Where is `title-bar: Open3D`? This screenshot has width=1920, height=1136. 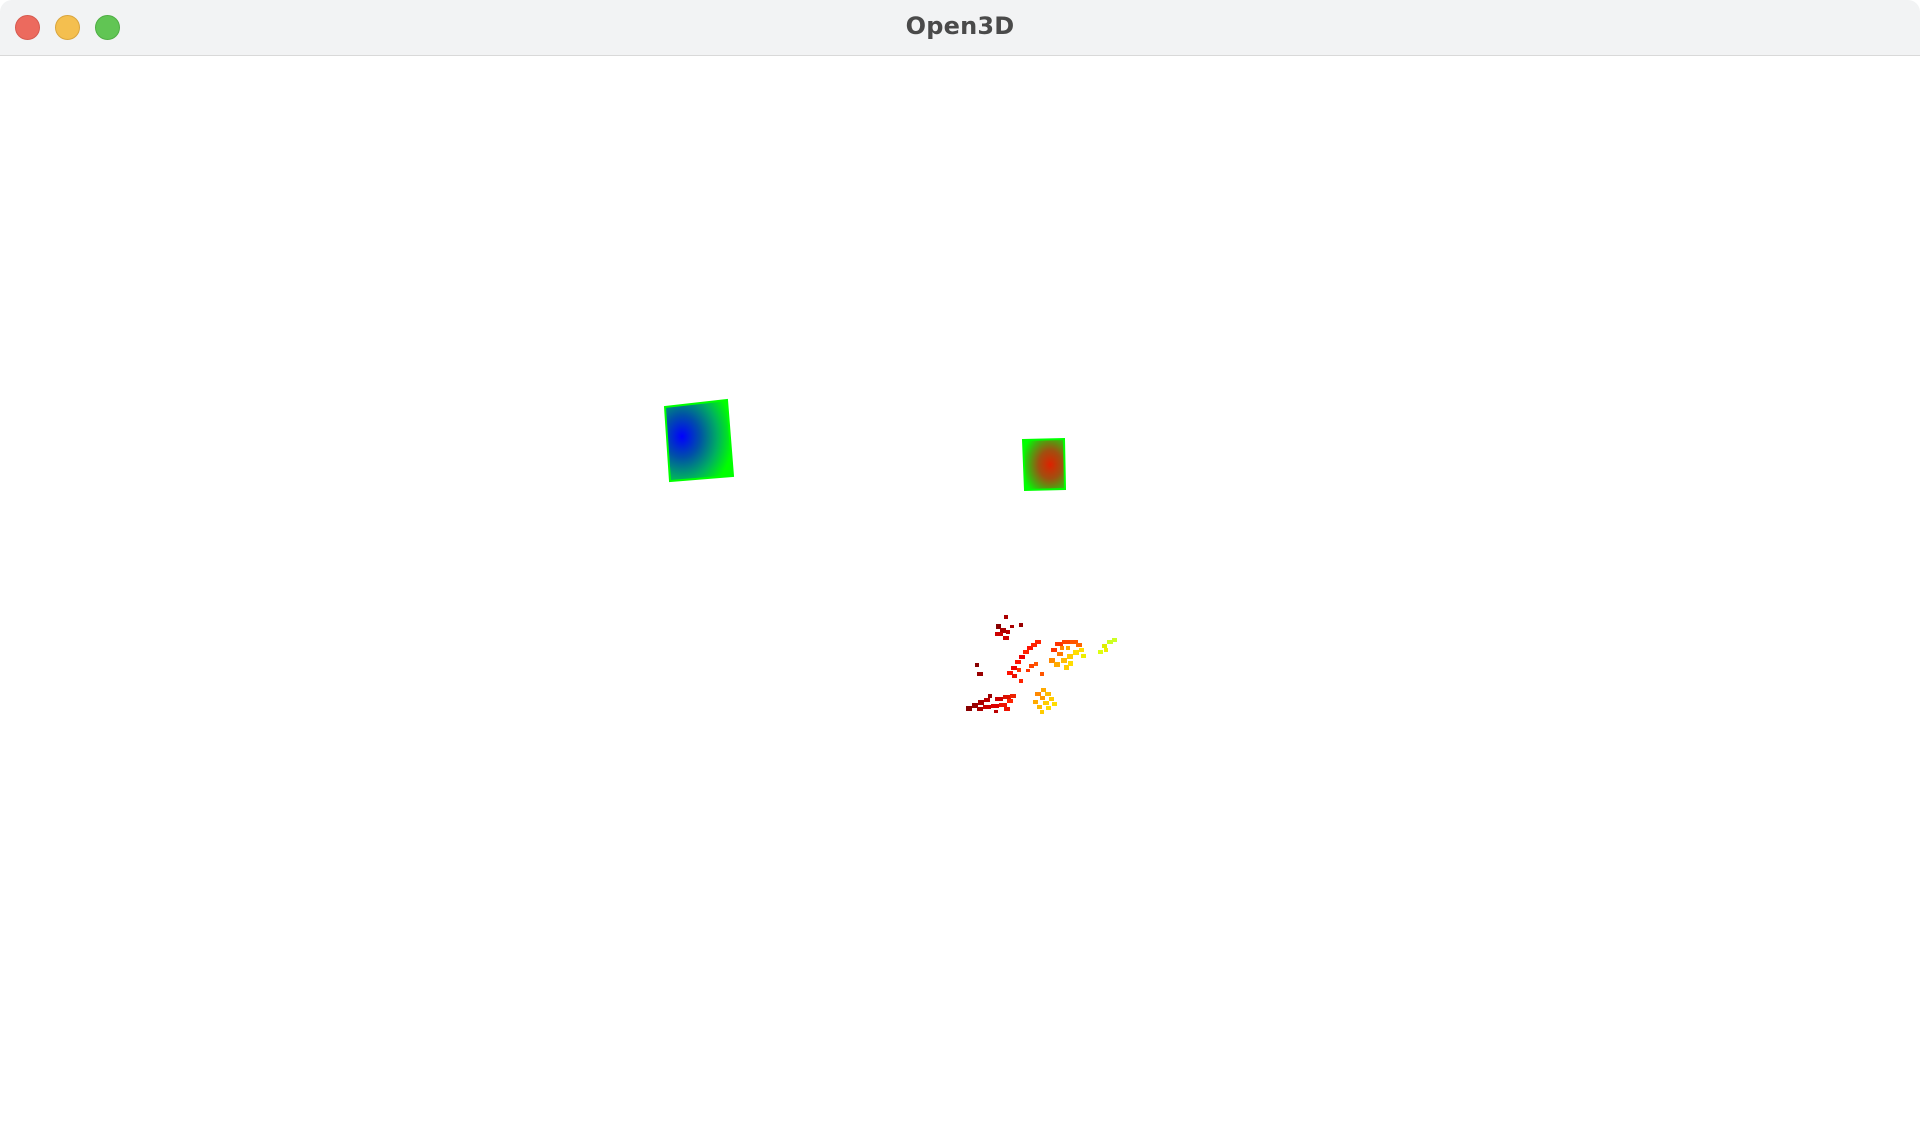
title-bar: Open3D is located at coordinates (960, 28).